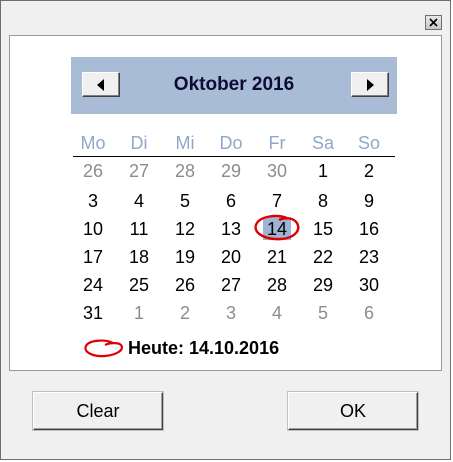 Image resolution: width=453 pixels, height=462 pixels. Describe the element at coordinates (93, 285) in the screenshot. I see `day-cell: 24` at that location.